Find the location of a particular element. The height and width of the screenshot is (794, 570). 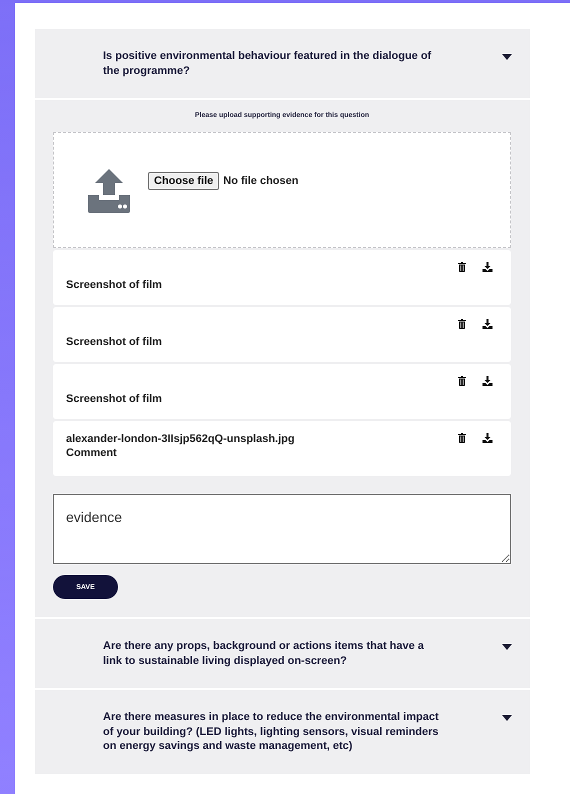

question-header: Is positive environmental behaviour featured in the dialogue of the programme? is located at coordinates (282, 64).